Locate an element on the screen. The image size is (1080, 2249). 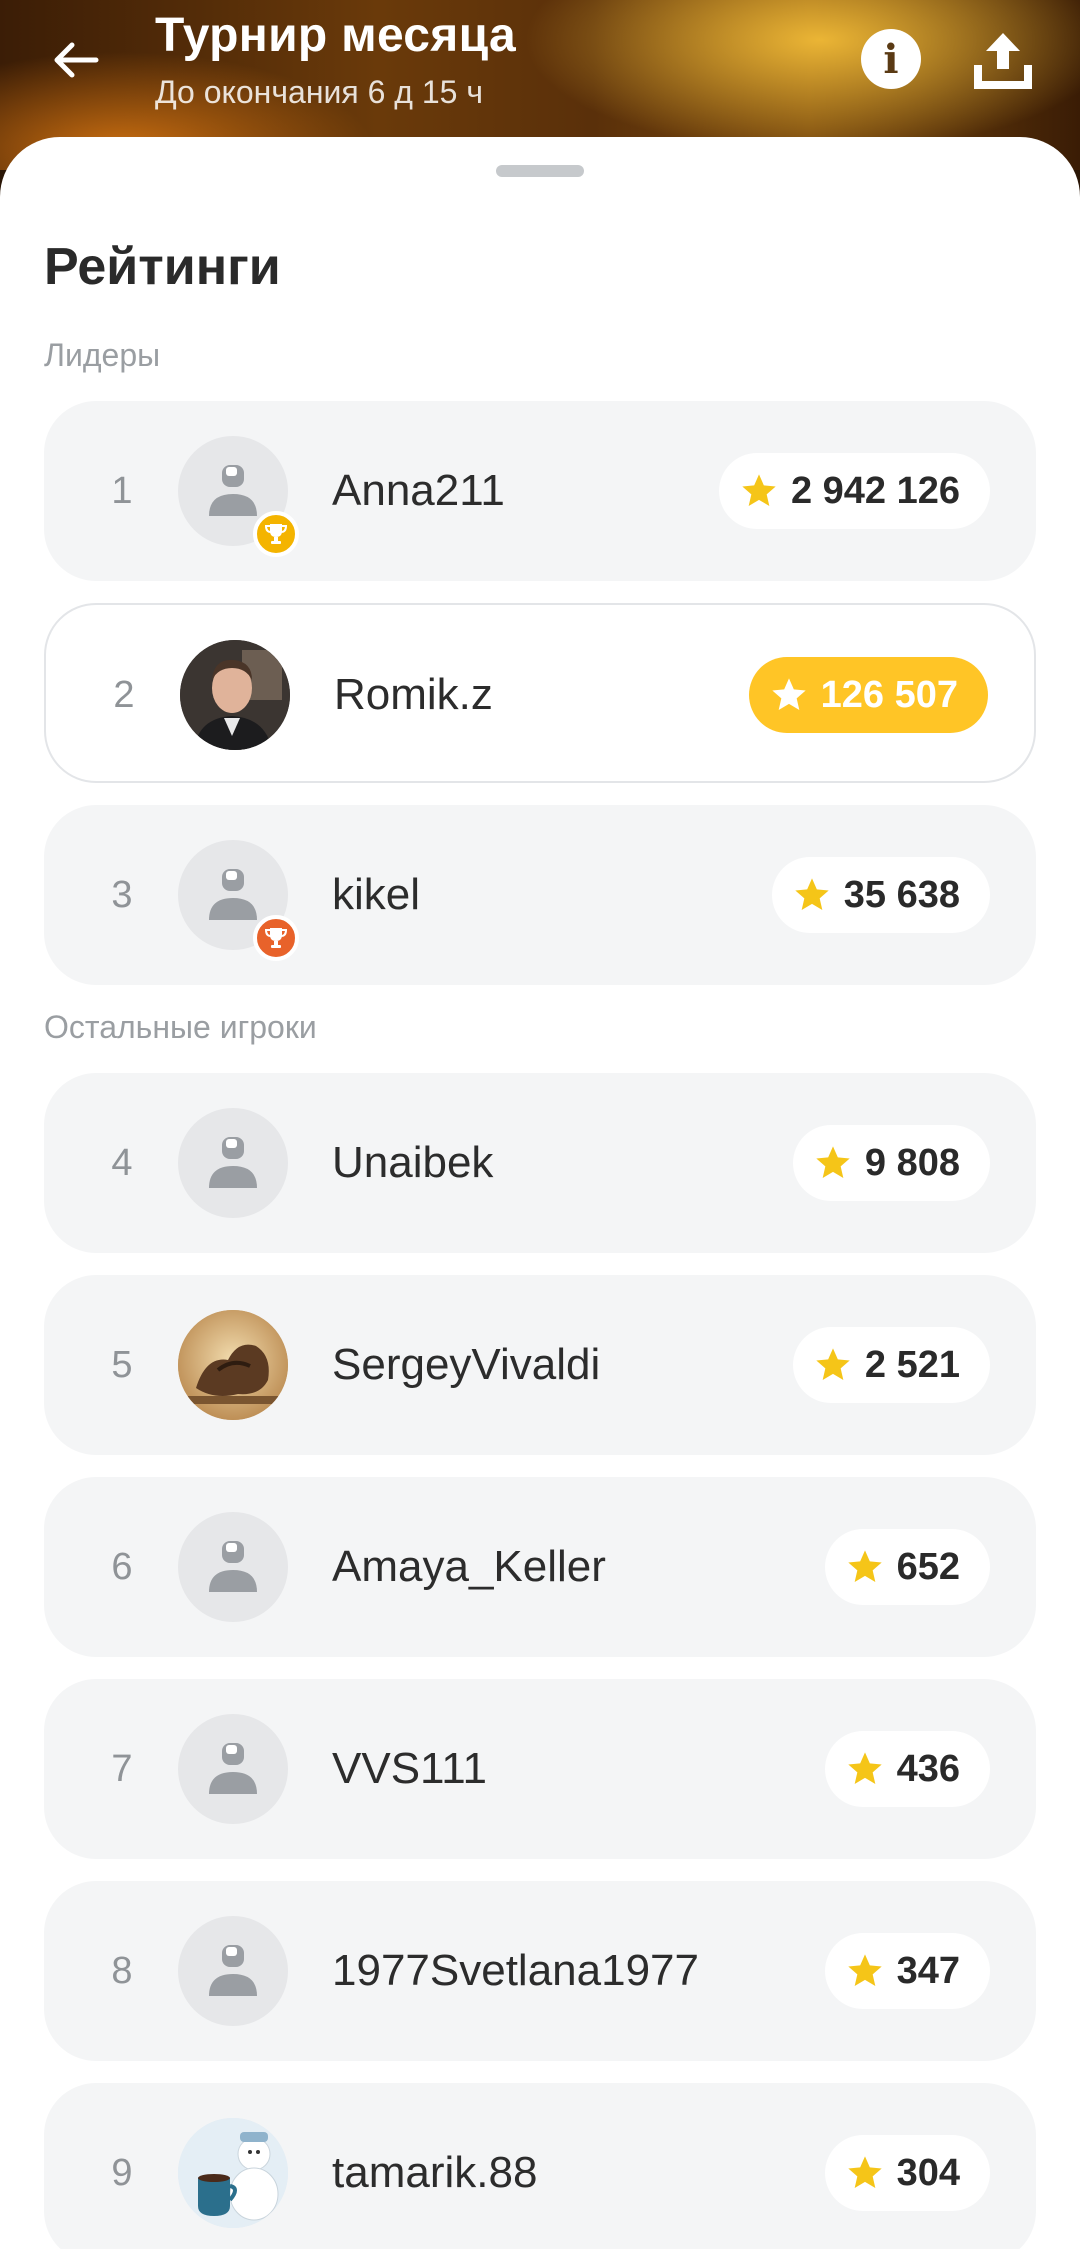
score-badge: 652 is located at coordinates (907, 1567).